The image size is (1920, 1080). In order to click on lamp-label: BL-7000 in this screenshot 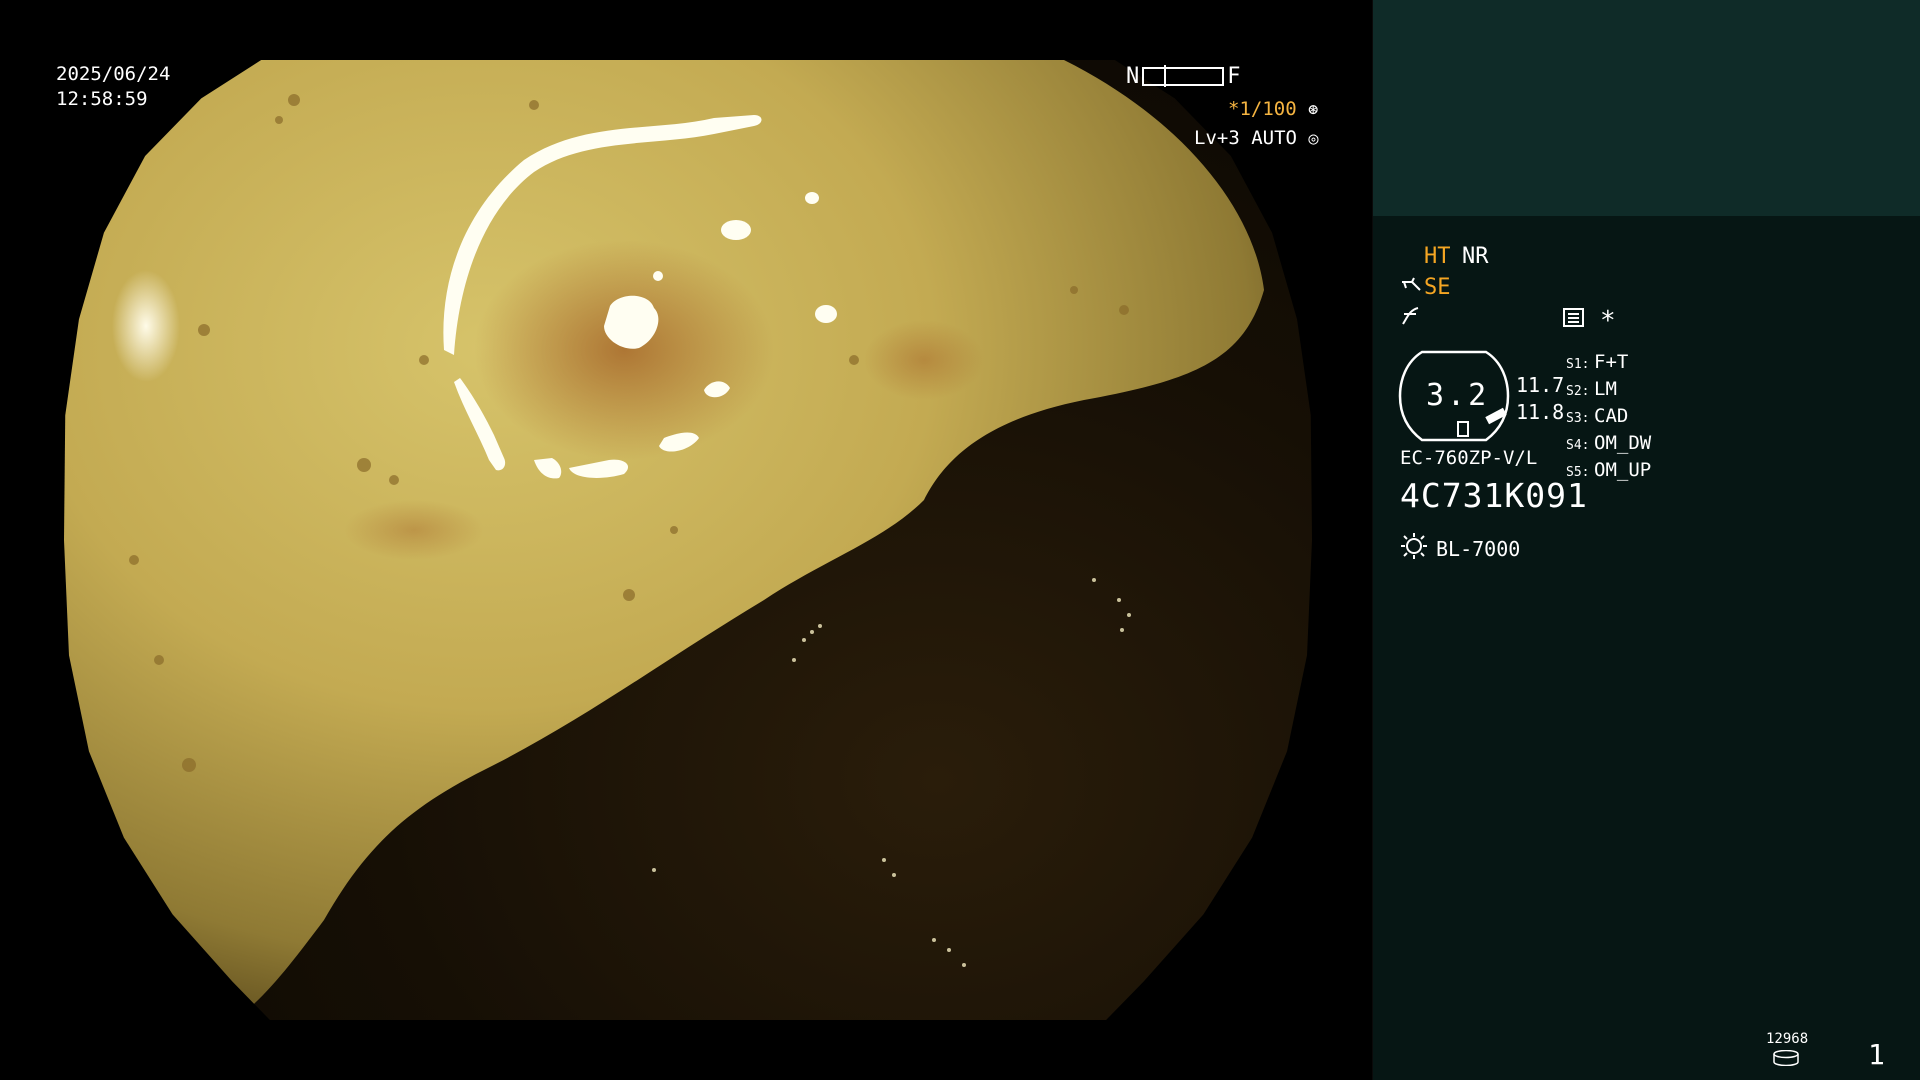, I will do `click(1478, 548)`.